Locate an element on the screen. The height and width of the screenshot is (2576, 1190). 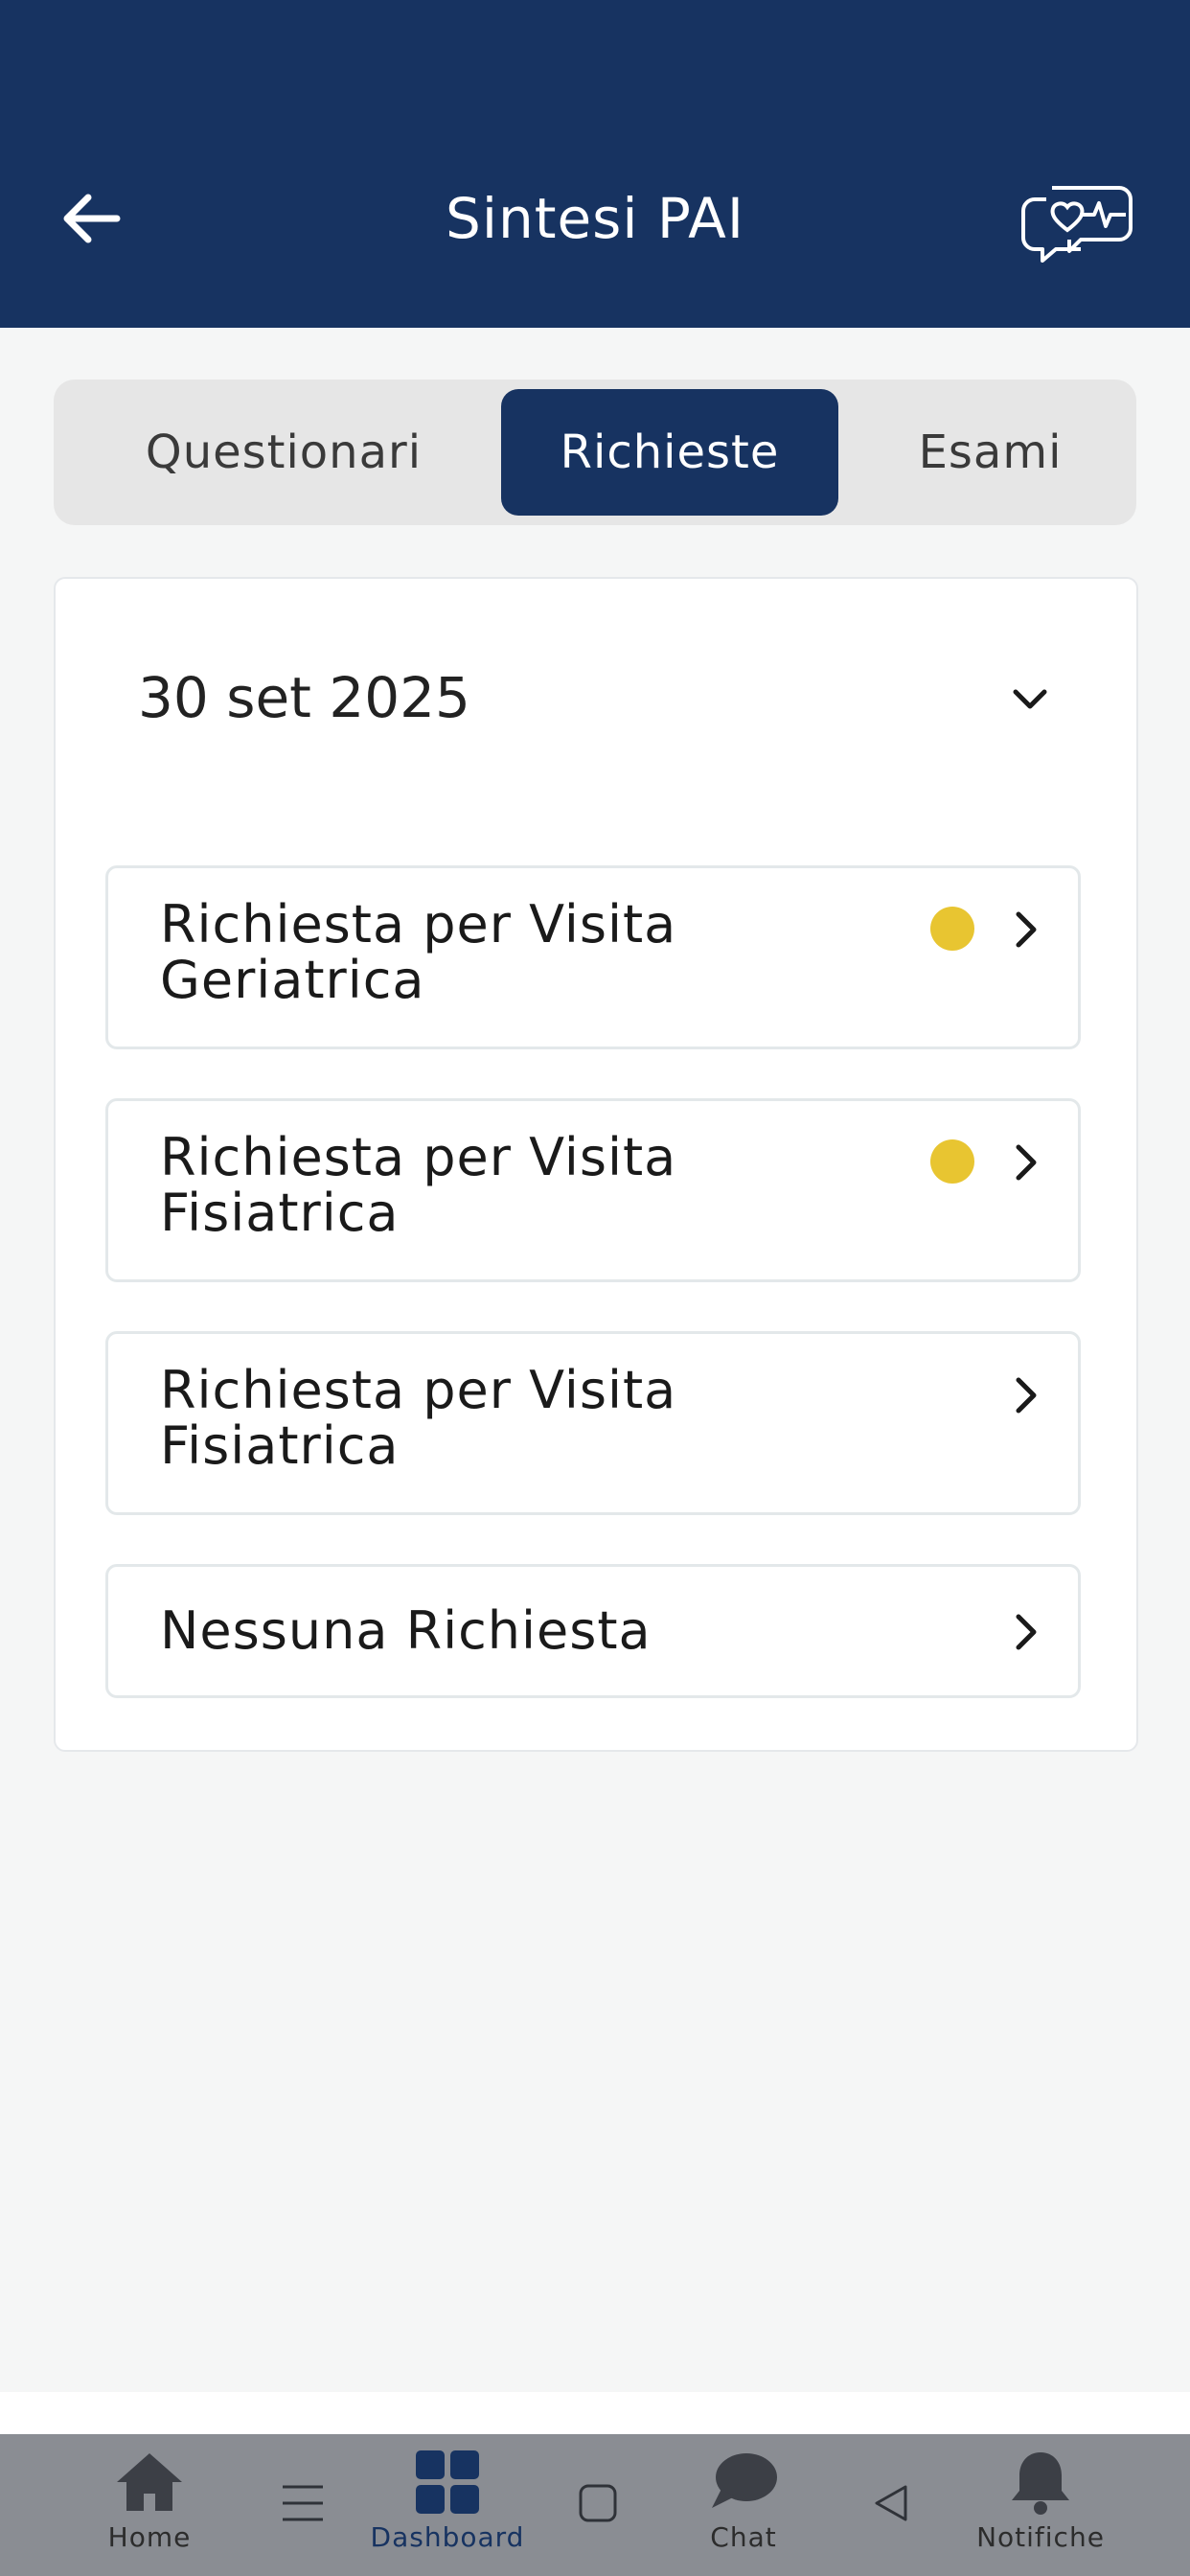
bell-icon is located at coordinates (1040, 2483).